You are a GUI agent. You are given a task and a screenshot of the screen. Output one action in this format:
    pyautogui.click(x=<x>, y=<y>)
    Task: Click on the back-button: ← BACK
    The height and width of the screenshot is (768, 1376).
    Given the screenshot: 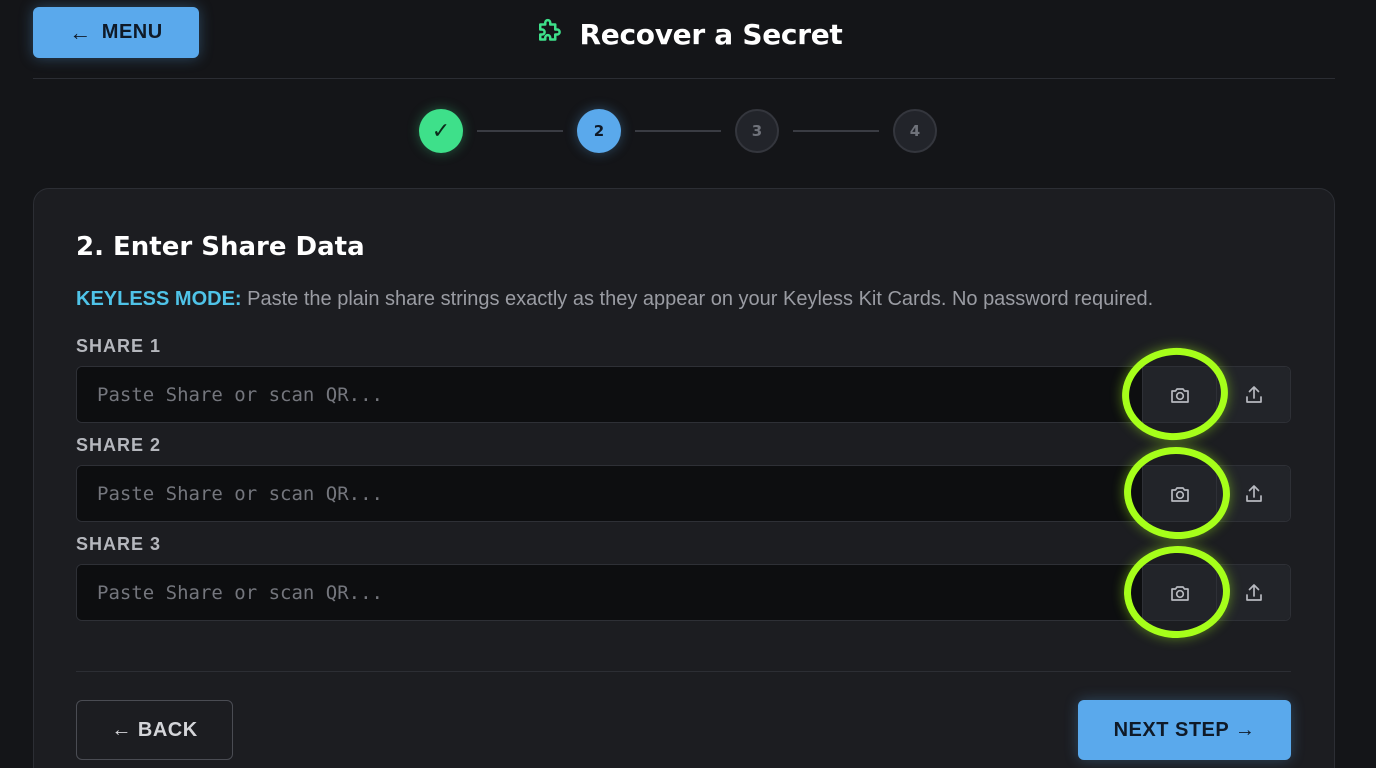 What is the action you would take?
    pyautogui.click(x=154, y=730)
    